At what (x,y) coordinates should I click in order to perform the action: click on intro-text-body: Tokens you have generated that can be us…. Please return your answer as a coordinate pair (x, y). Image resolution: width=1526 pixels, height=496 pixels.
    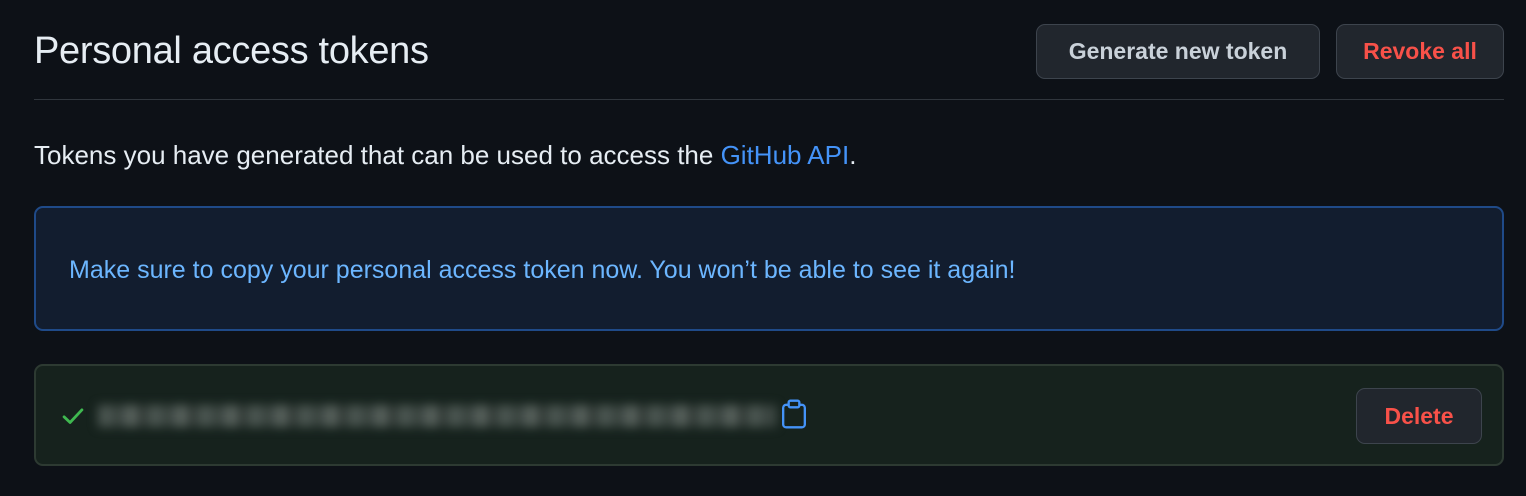
    Looking at the image, I should click on (377, 155).